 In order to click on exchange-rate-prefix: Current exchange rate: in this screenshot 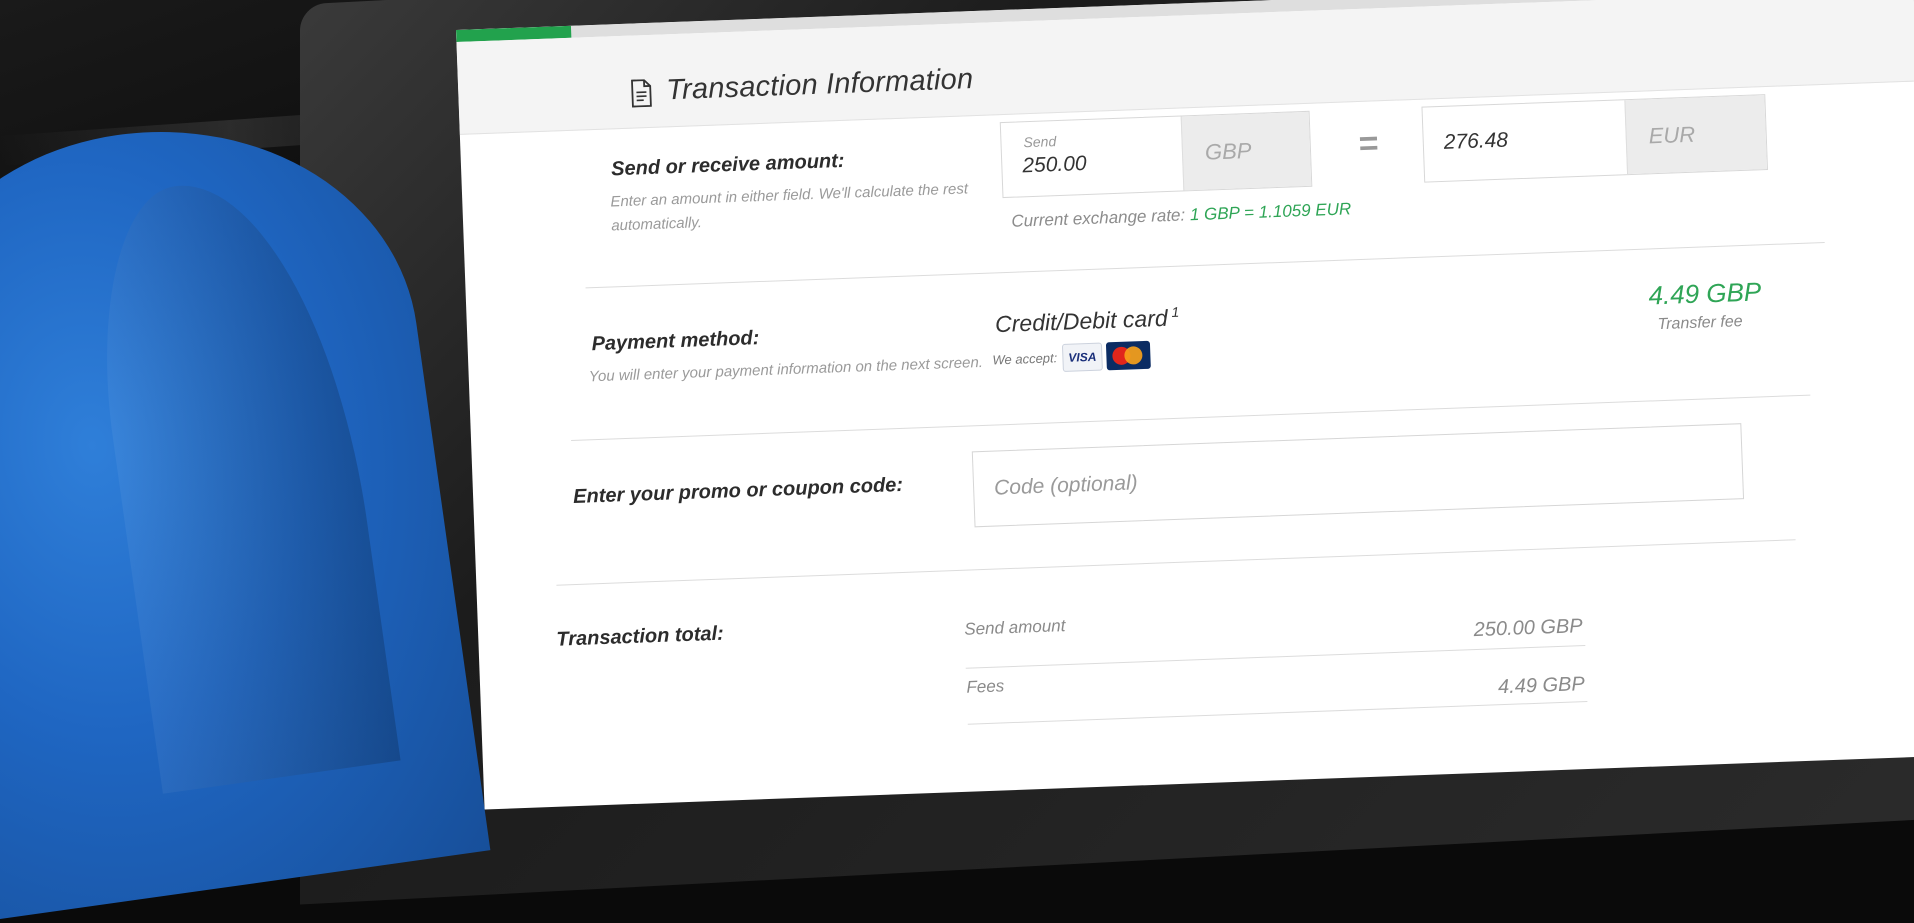, I will do `click(1098, 217)`.